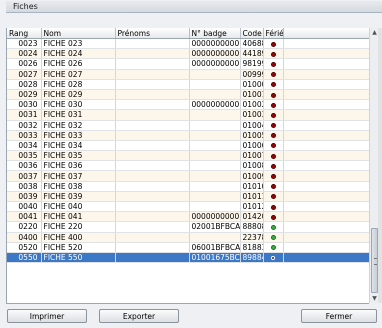  Describe the element at coordinates (188, 125) in the screenshot. I see `table-row: 0032FICHE 032 01004` at that location.